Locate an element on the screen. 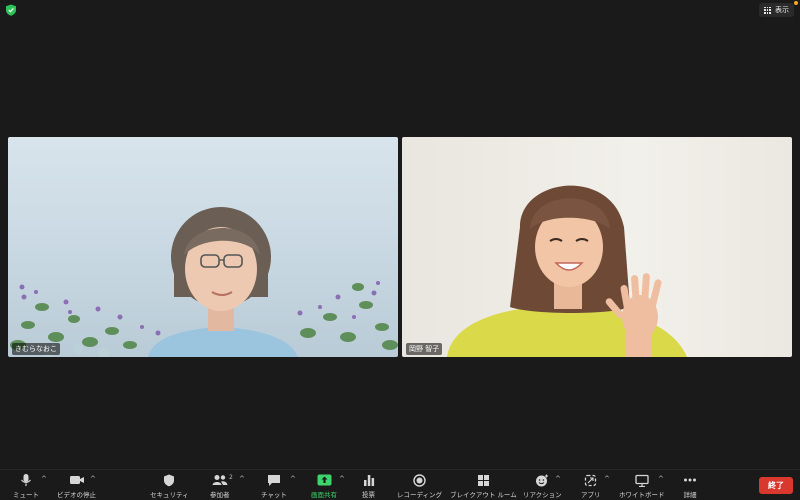 This screenshot has height=500, width=800. participants-icon is located at coordinates (220, 480).